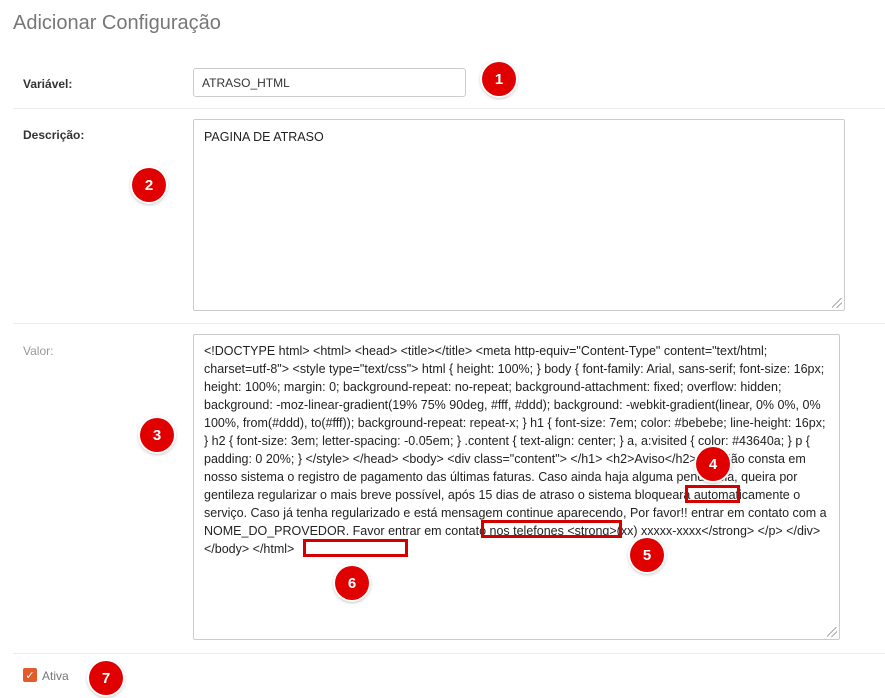  I want to click on highlight-nome-provedor, so click(551, 529).